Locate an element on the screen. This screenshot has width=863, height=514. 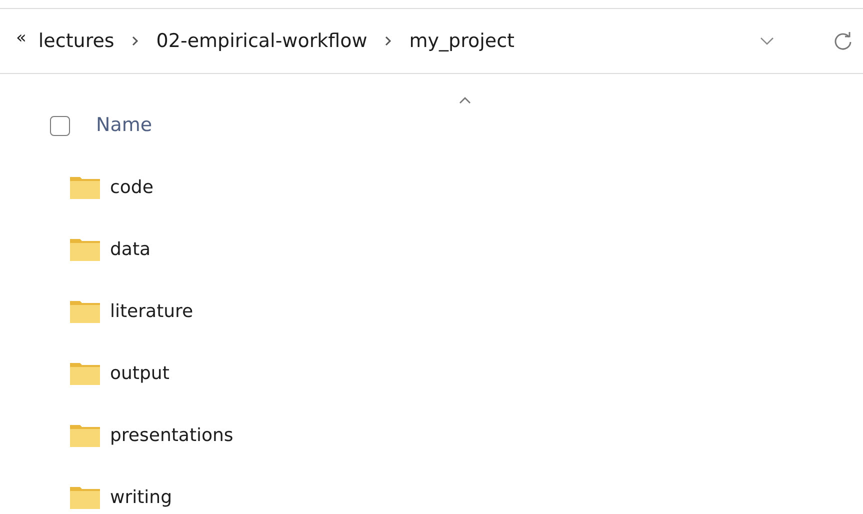
select-all-checkbox is located at coordinates (60, 126).